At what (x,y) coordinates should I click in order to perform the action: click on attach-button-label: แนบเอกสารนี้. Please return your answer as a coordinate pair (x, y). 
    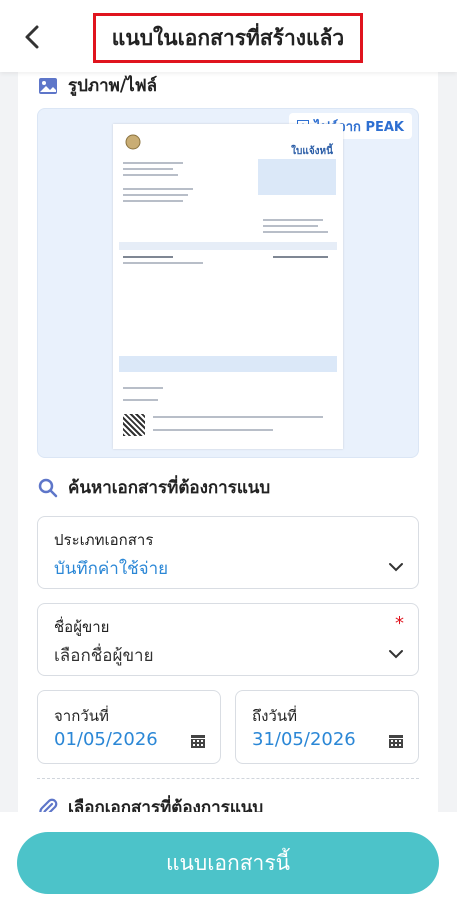
    Looking at the image, I should click on (228, 862).